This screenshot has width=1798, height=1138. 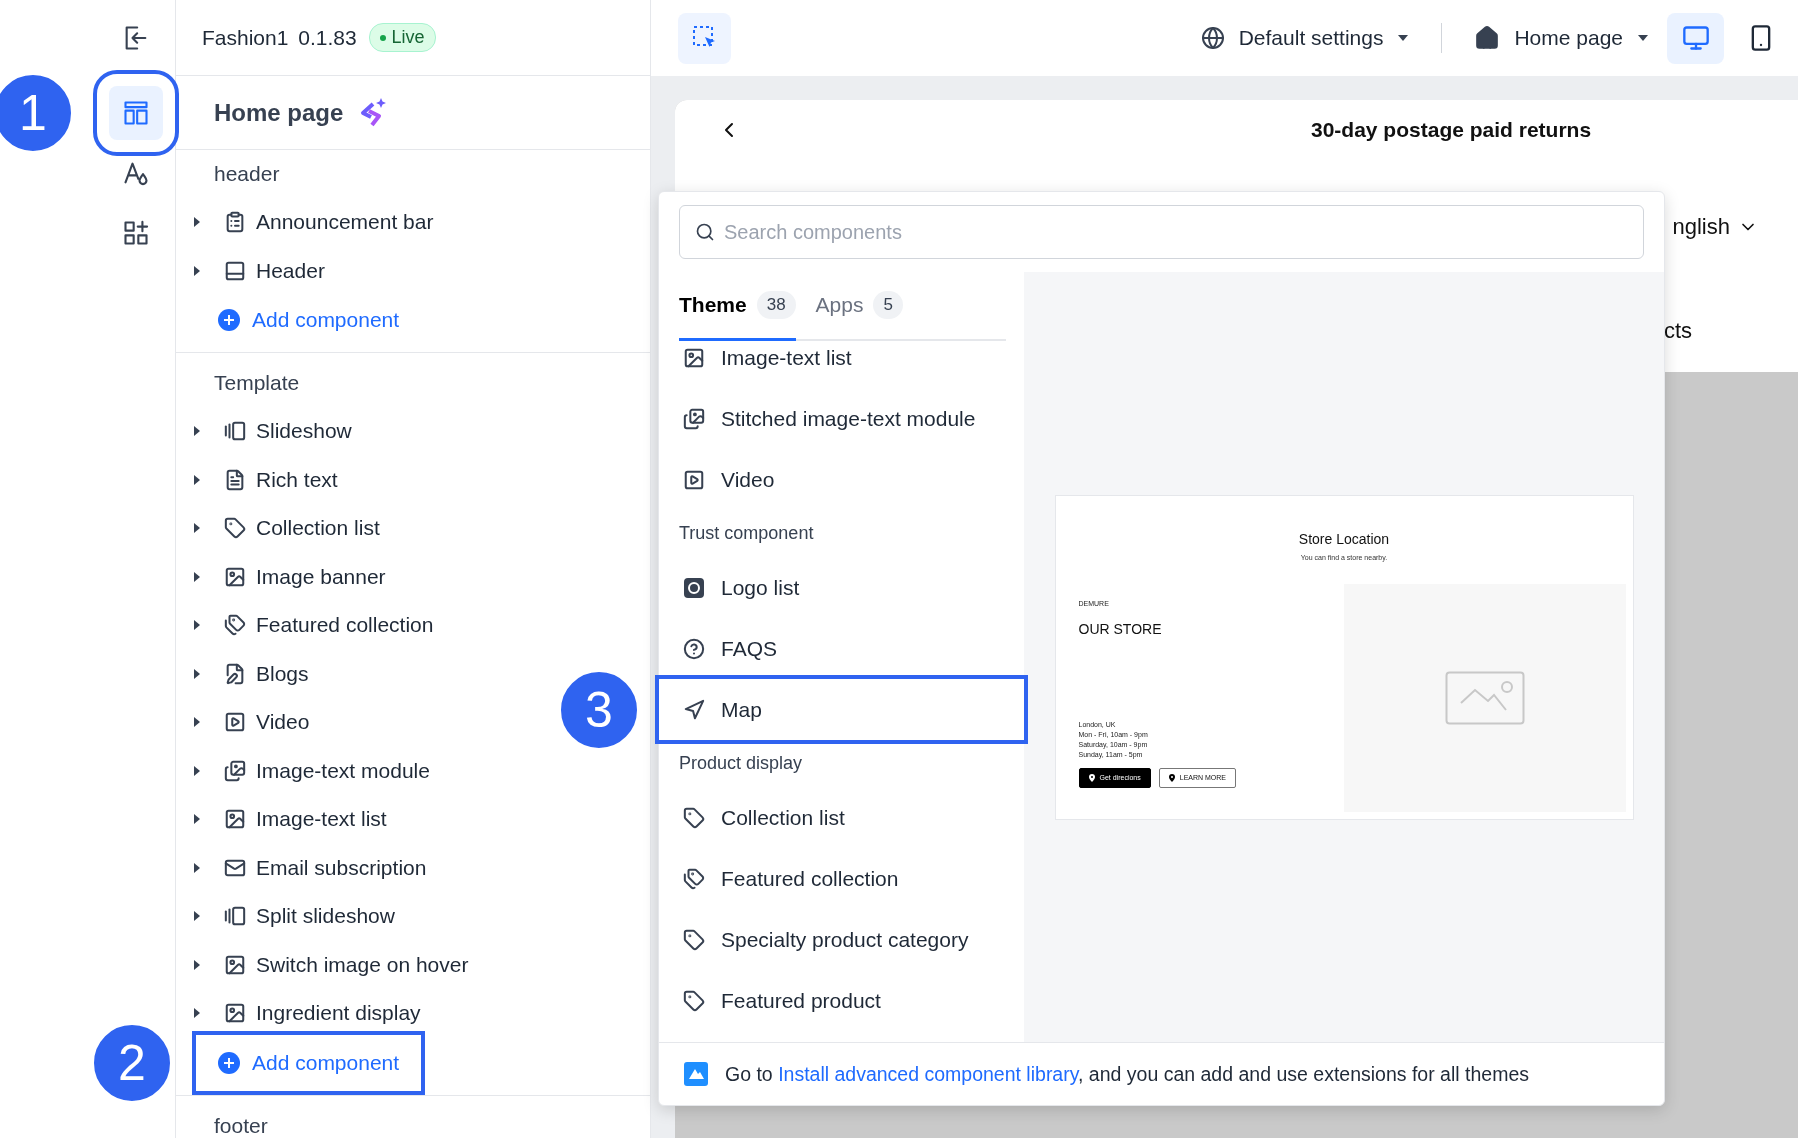 I want to click on component-item: Image-text list, so click(x=841, y=364).